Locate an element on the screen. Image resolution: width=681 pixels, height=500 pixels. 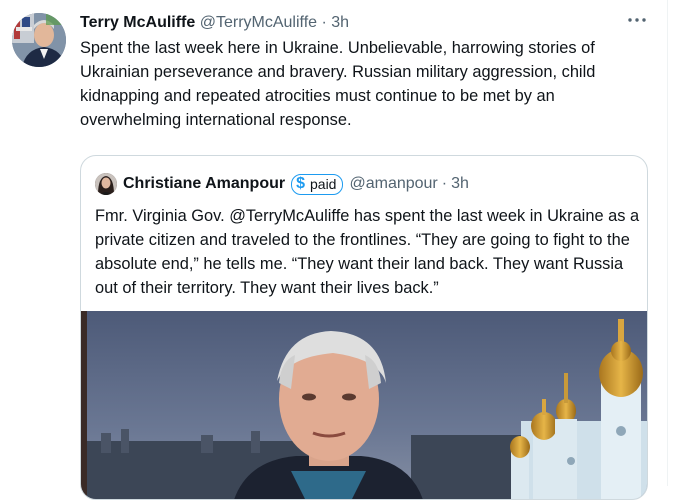
quoted-author-name: Christiane Amanpour is located at coordinates (204, 184).